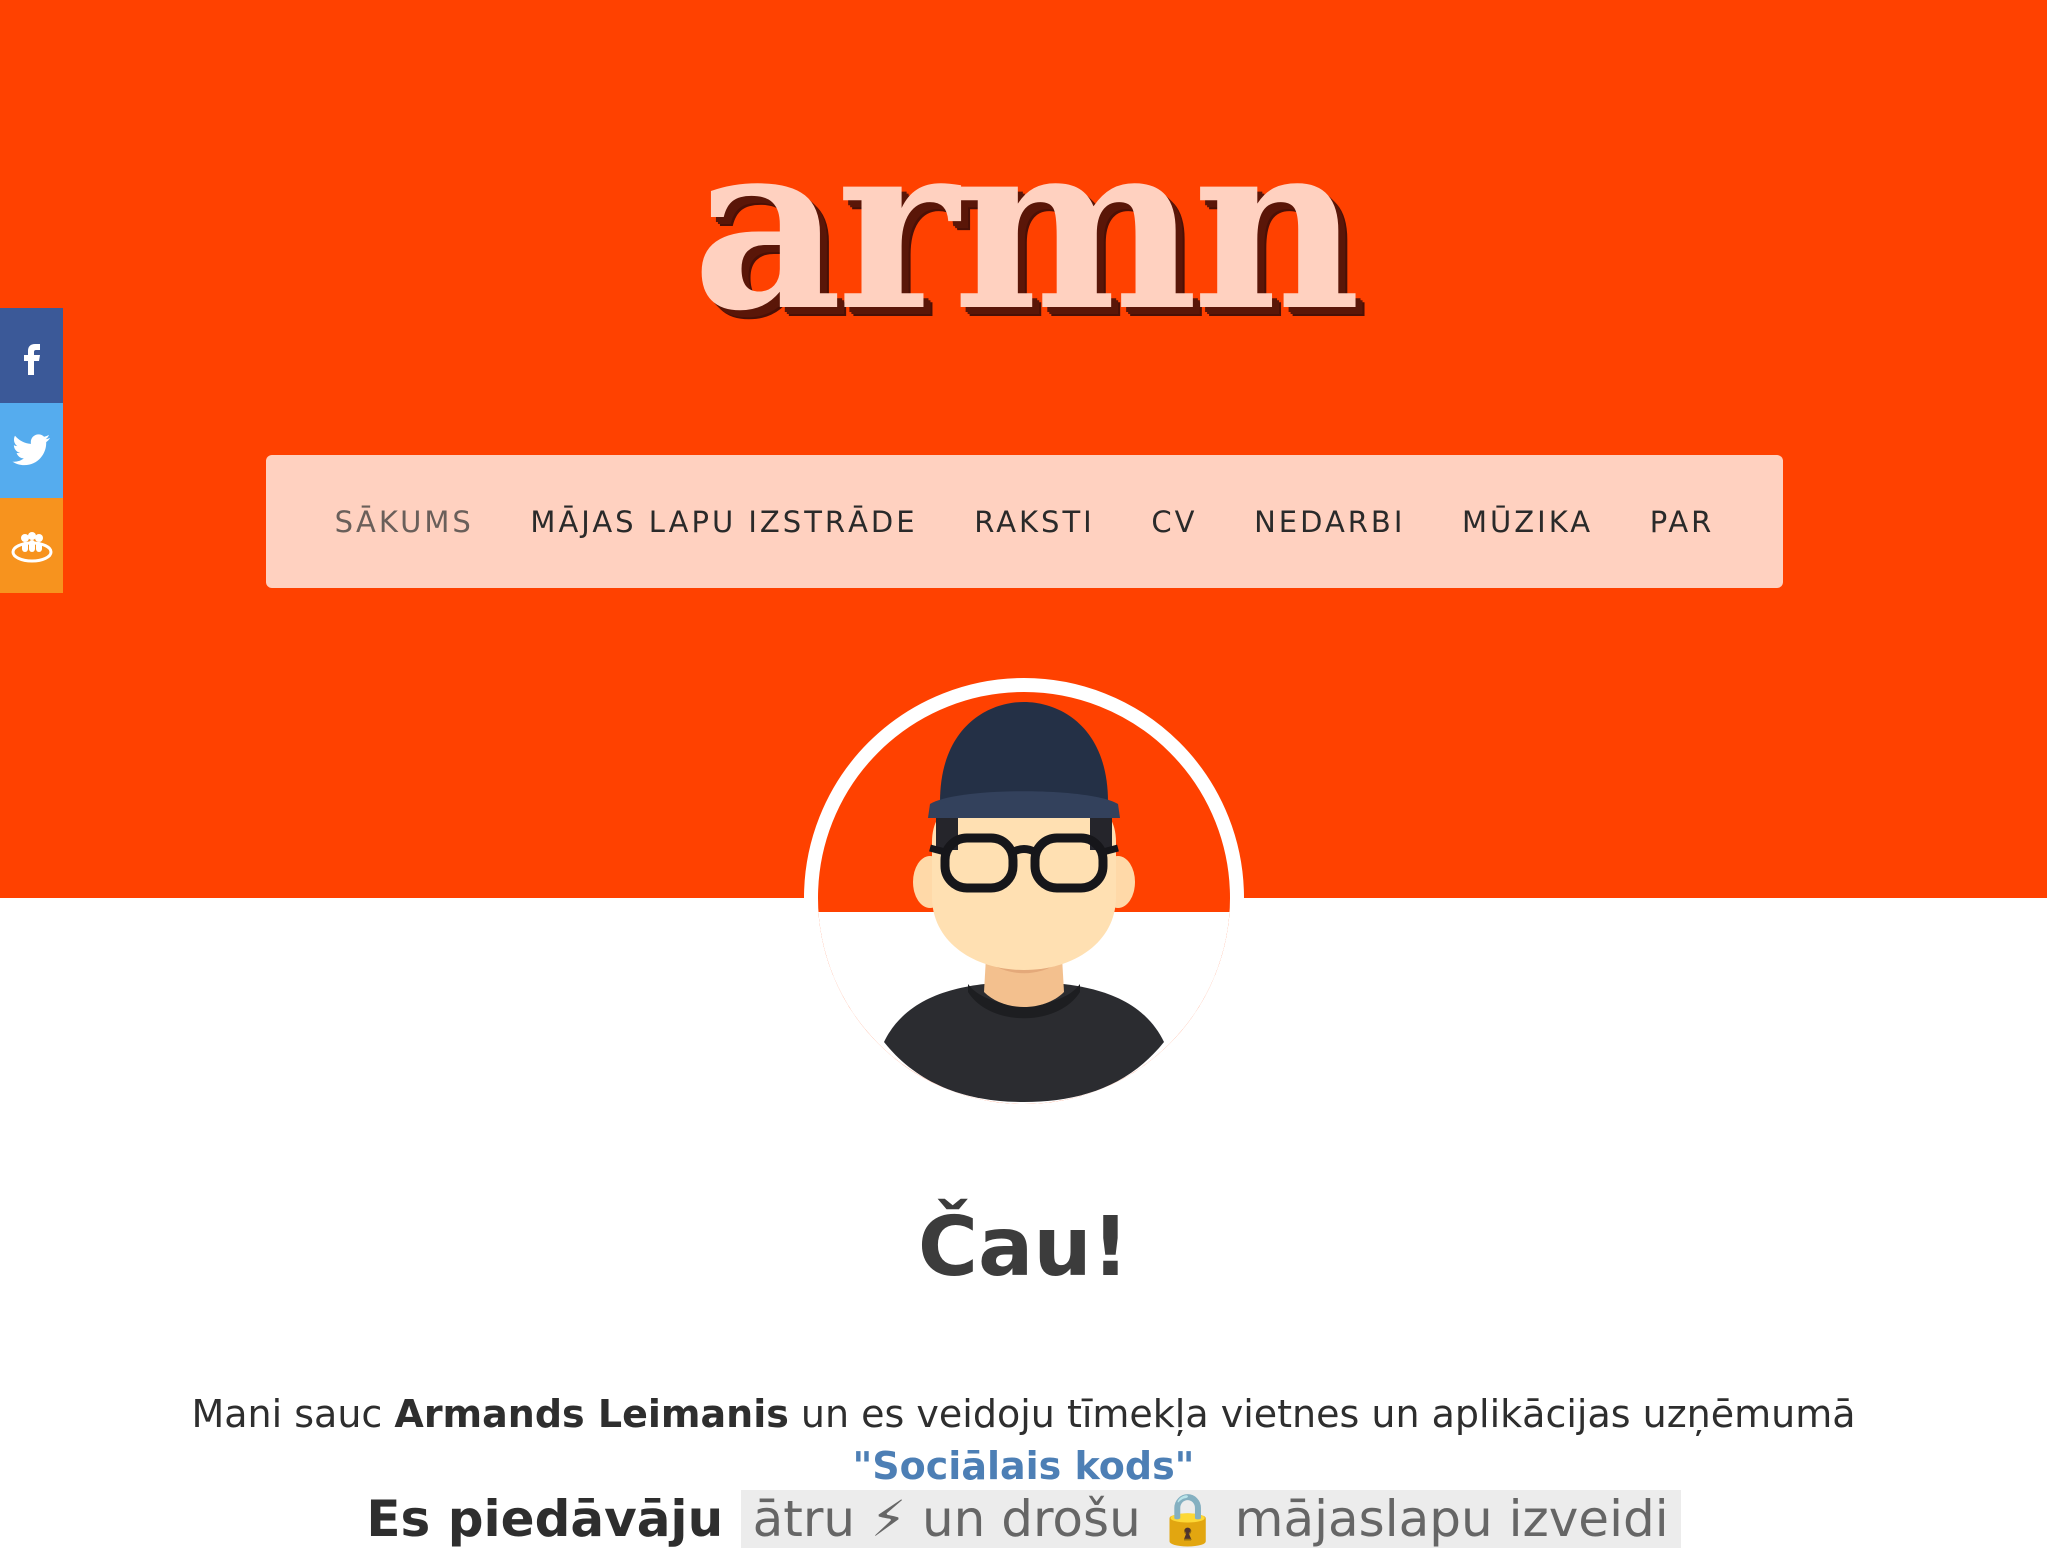  What do you see at coordinates (723, 522) in the screenshot?
I see `nav-item-majas-lapu-izstrade: MĀJAS LAPU IZSTRĀDE` at bounding box center [723, 522].